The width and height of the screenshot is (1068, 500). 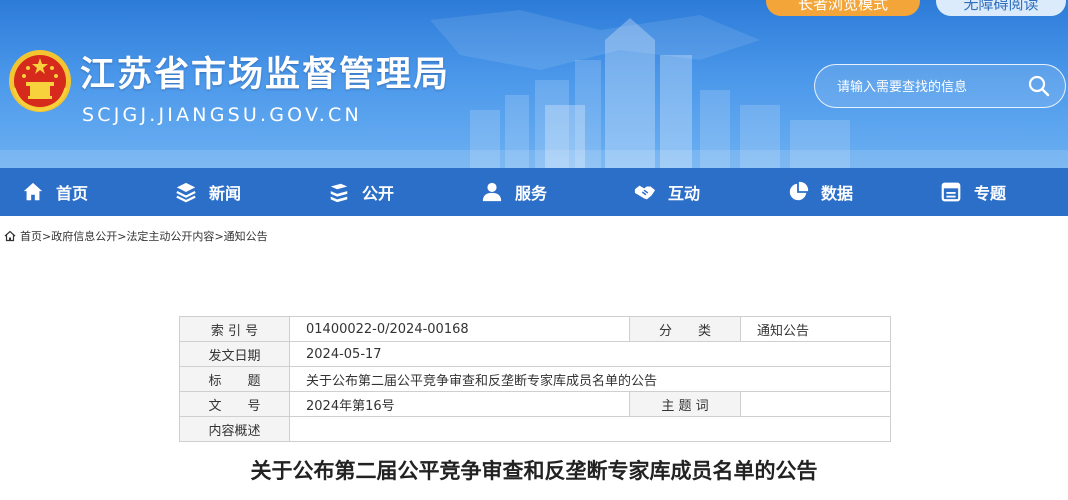 I want to click on index-value: 01400022-0/2024-00168, so click(x=459, y=329).